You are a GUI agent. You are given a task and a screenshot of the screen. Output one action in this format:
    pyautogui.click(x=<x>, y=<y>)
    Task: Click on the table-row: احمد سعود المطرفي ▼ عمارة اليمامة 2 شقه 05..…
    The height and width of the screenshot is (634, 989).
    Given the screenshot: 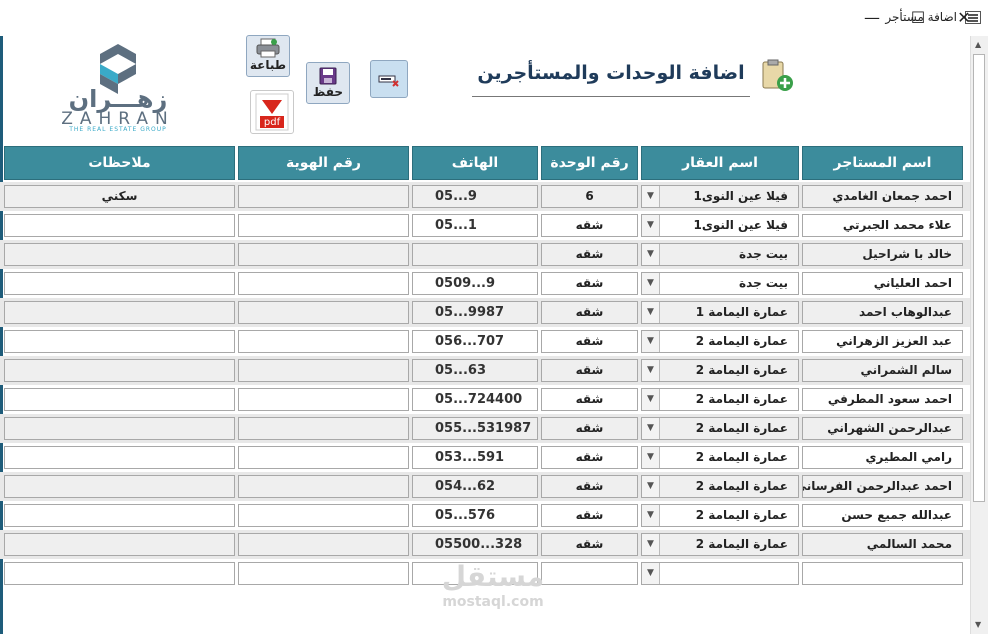 What is the action you would take?
    pyautogui.click(x=485, y=399)
    